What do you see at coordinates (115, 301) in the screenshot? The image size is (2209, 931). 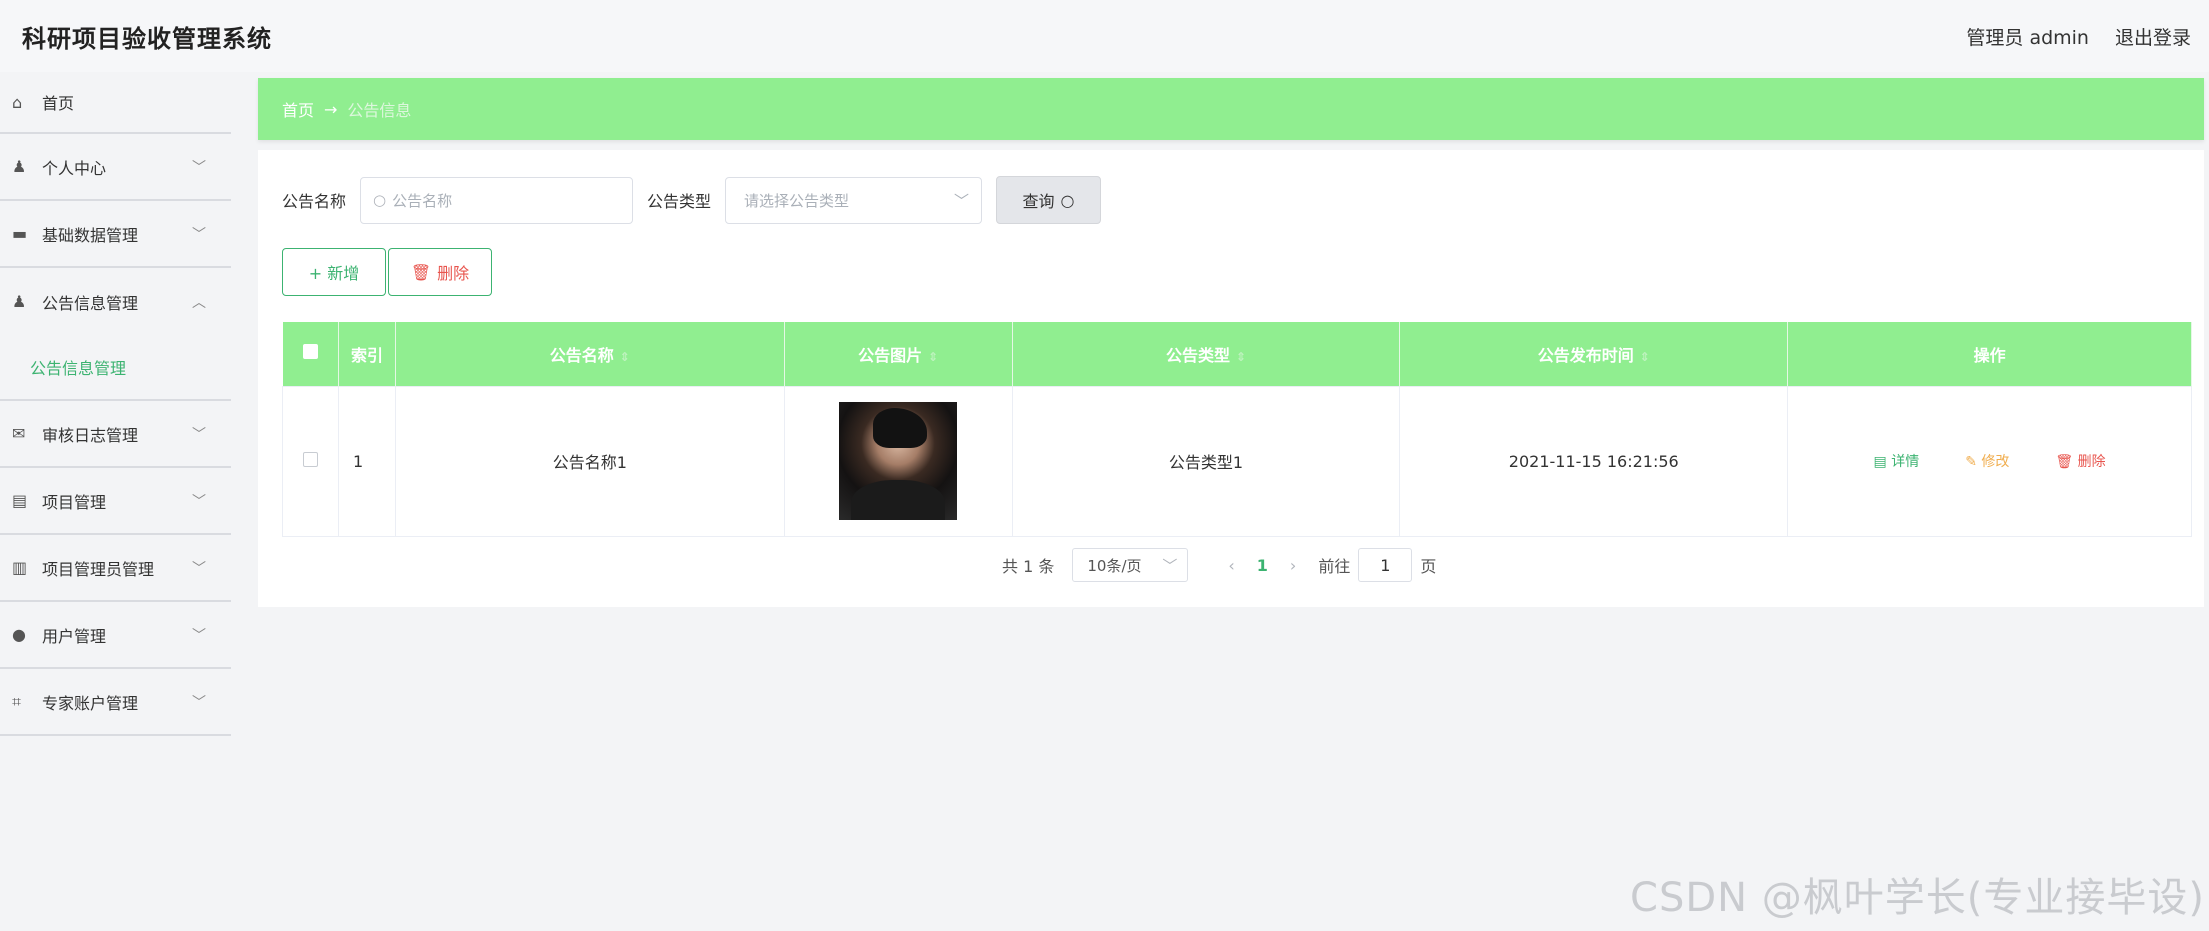 I see `sidebar-item-notice: ♟ 公告信息管理 ︿` at bounding box center [115, 301].